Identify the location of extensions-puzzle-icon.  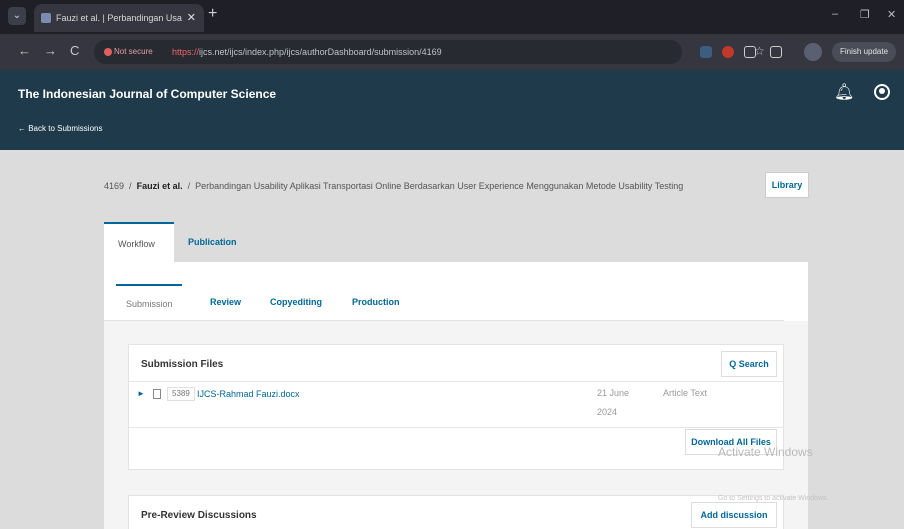
(750, 52).